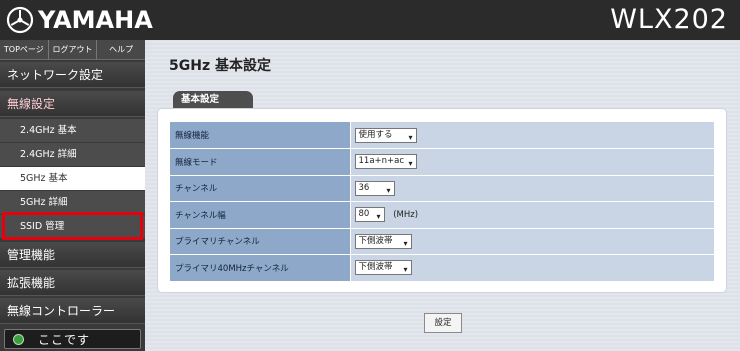 This screenshot has width=740, height=351. What do you see at coordinates (260, 188) in the screenshot?
I see `channel-label: チャンネル` at bounding box center [260, 188].